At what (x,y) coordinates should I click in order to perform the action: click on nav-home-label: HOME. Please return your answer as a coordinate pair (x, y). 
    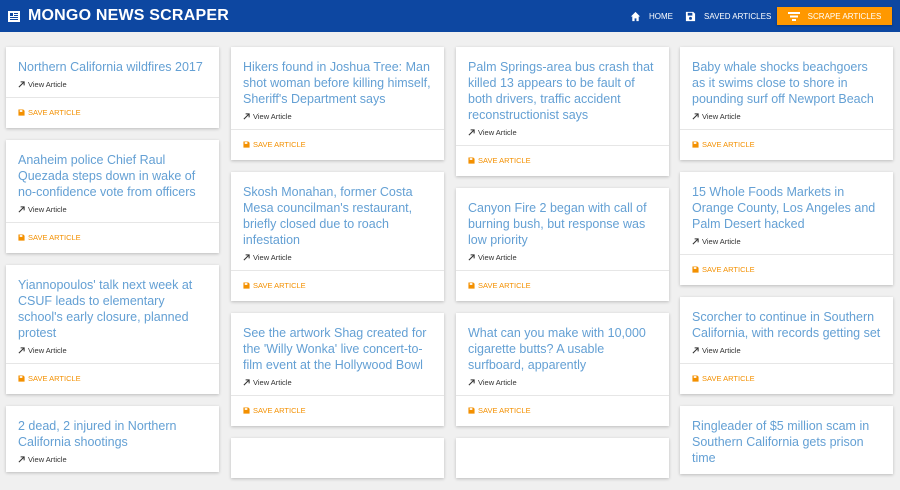
    Looking at the image, I should click on (661, 16).